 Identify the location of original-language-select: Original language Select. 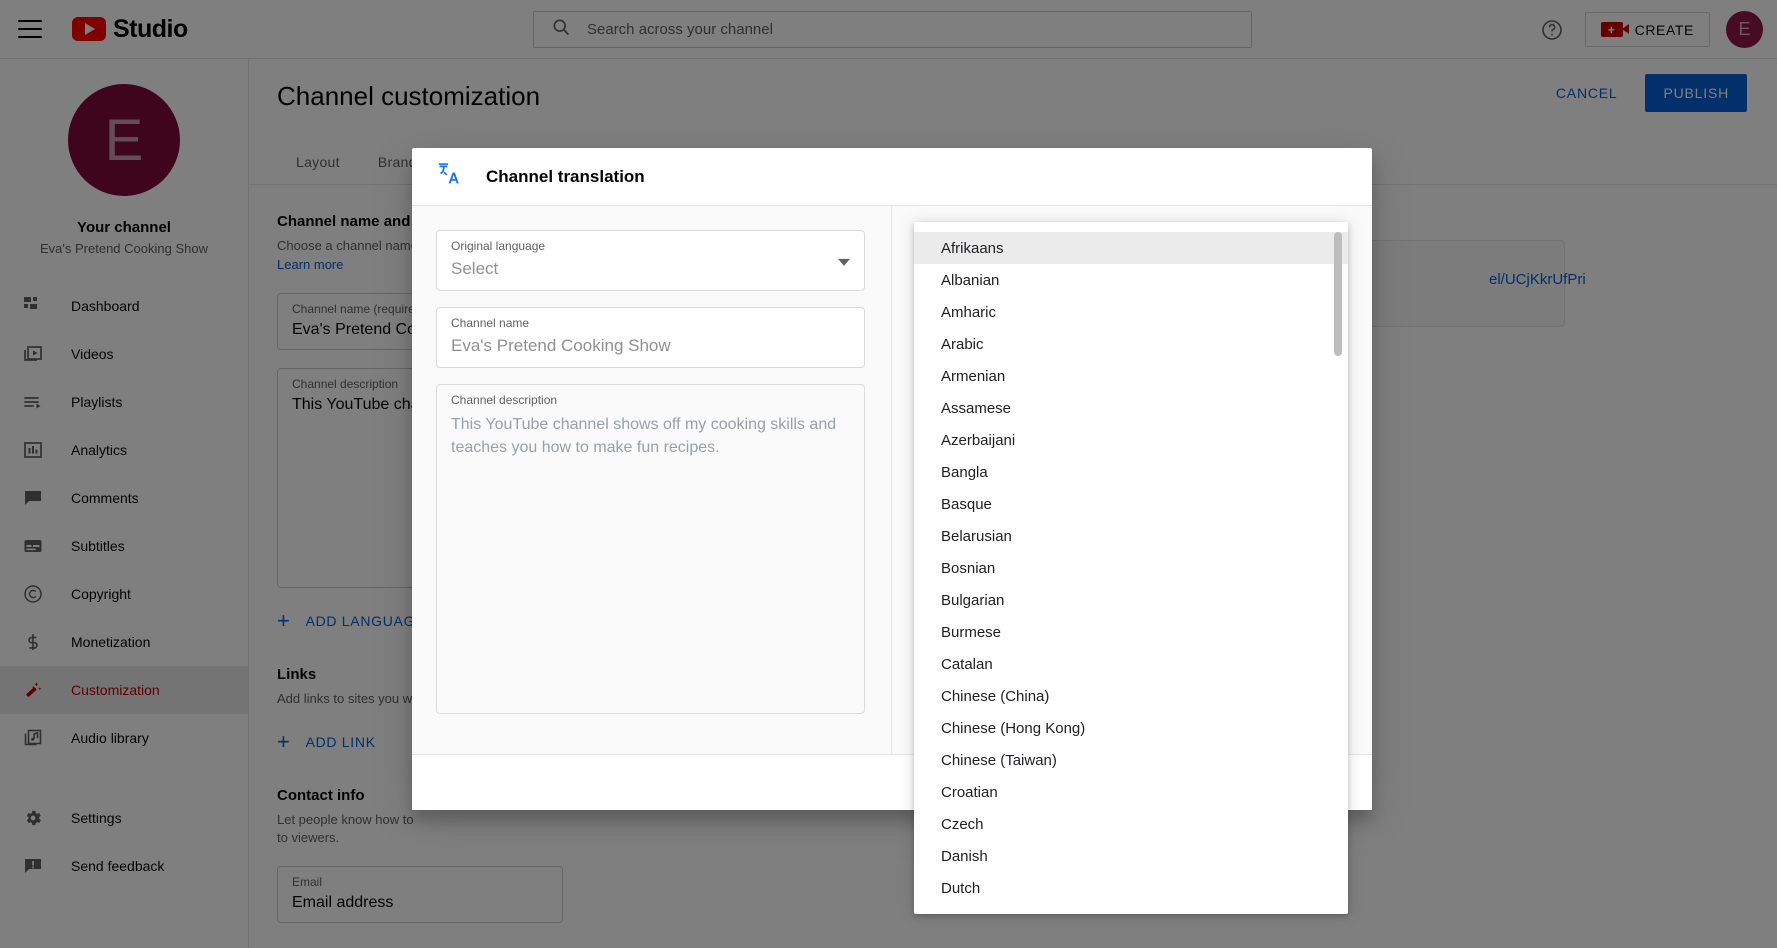
(650, 260).